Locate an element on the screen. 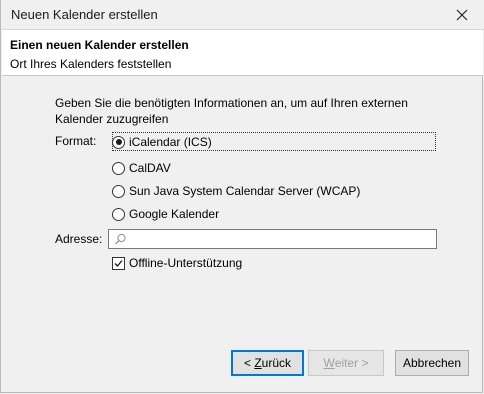 The width and height of the screenshot is (484, 394). radio-button-checked is located at coordinates (118, 142).